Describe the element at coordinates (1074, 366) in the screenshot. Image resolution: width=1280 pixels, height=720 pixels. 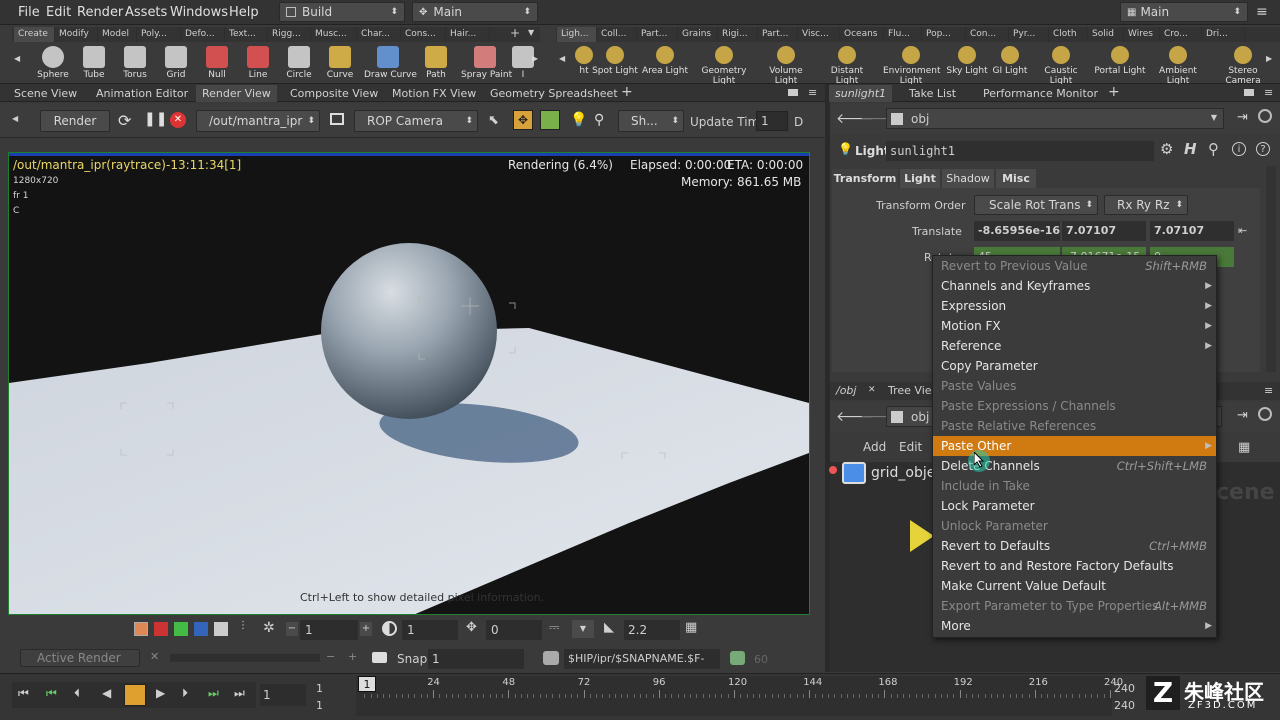
I see `menu-item-copy-parameter: Copy Parameter` at that location.